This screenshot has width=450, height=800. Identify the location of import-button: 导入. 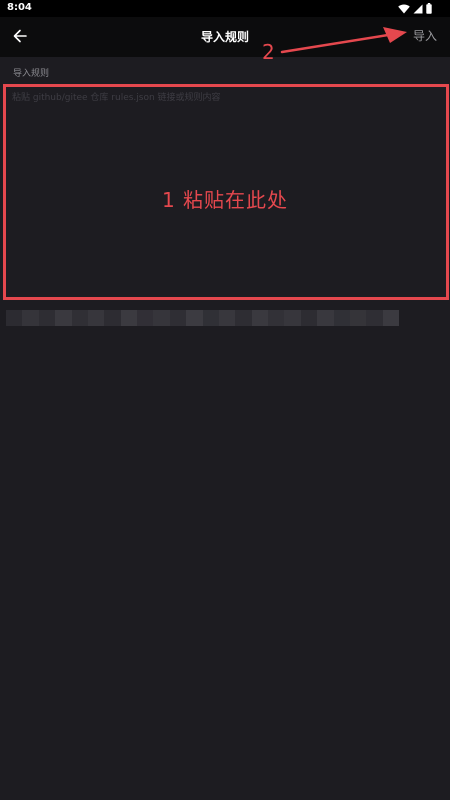
(425, 36).